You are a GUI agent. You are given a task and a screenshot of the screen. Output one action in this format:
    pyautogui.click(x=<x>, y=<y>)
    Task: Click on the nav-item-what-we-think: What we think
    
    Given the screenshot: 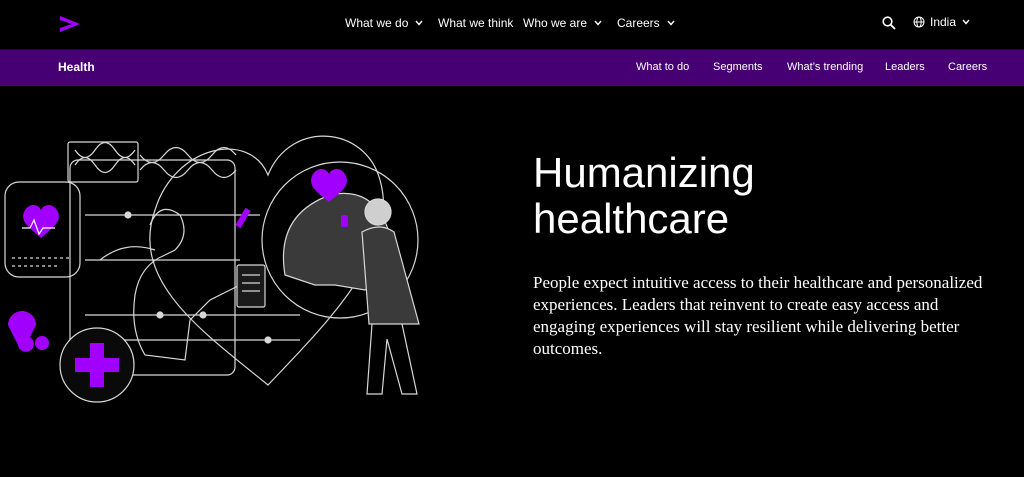 What is the action you would take?
    pyautogui.click(x=475, y=23)
    